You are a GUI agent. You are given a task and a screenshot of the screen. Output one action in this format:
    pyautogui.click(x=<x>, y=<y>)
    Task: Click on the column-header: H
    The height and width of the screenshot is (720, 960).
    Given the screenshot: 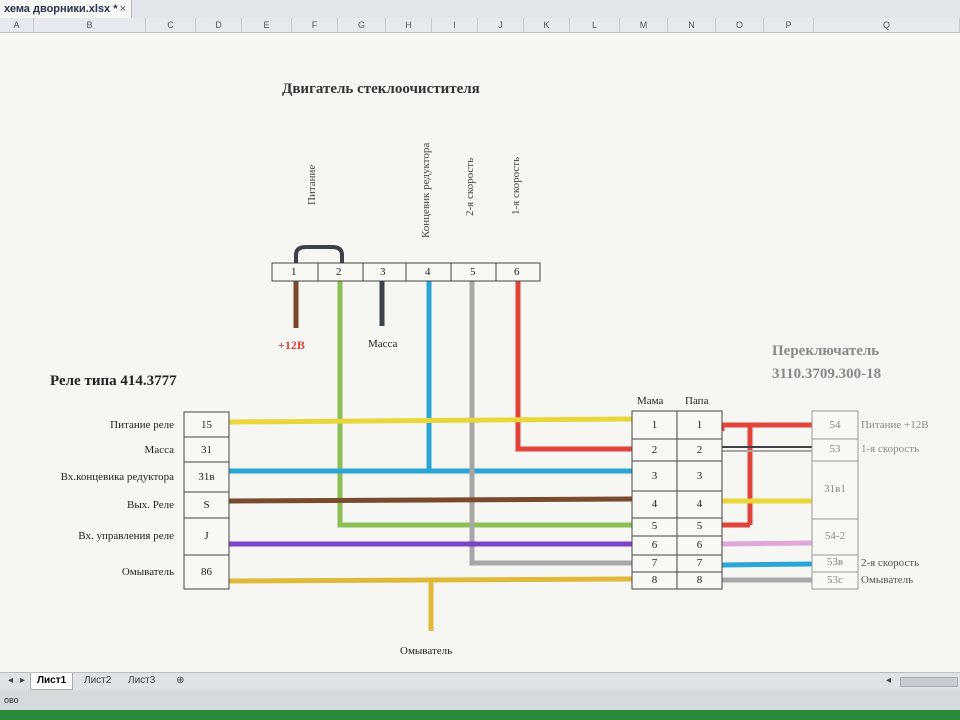 What is the action you would take?
    pyautogui.click(x=409, y=25)
    